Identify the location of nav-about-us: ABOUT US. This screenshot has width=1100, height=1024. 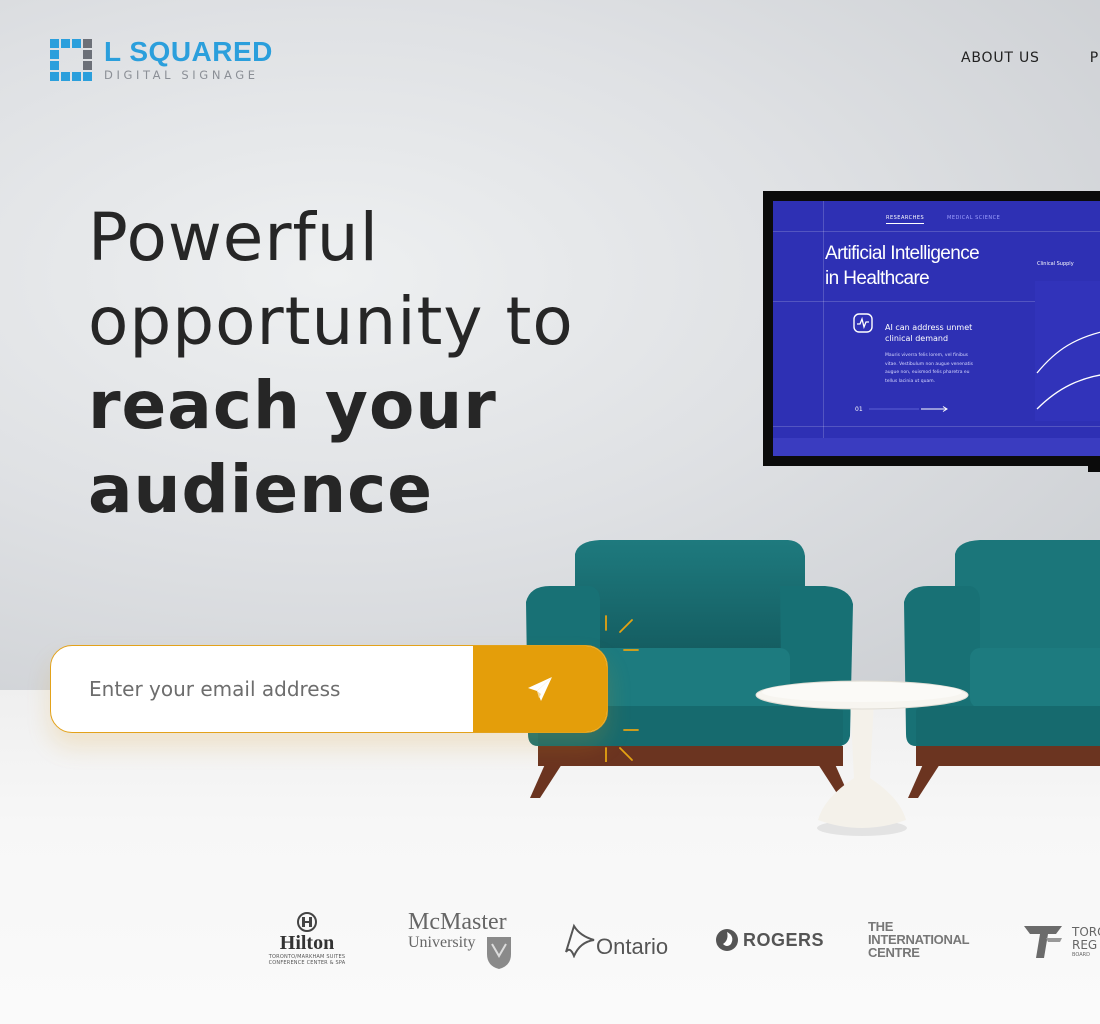
(1000, 58).